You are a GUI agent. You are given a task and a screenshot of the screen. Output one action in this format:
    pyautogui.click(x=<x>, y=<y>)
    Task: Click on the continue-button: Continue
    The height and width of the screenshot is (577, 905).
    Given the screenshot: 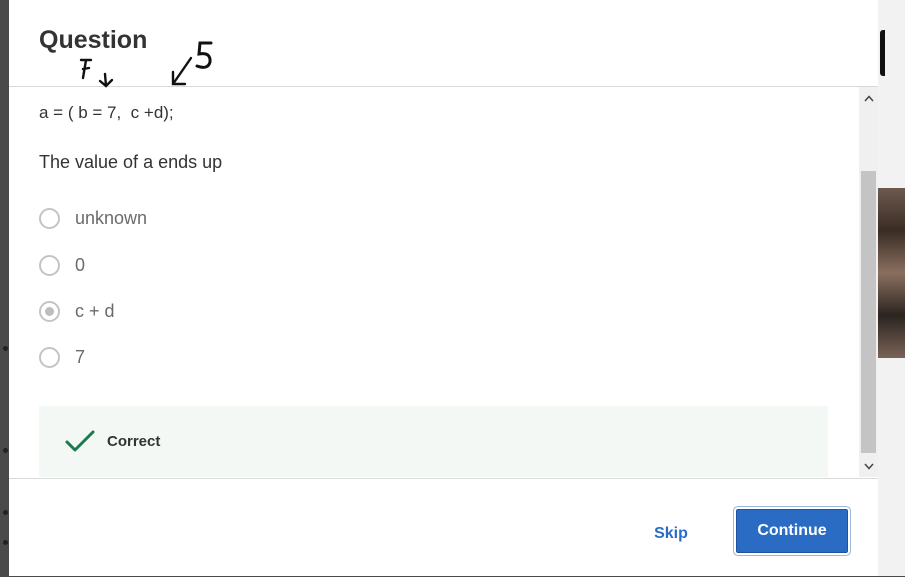 What is the action you would take?
    pyautogui.click(x=792, y=531)
    